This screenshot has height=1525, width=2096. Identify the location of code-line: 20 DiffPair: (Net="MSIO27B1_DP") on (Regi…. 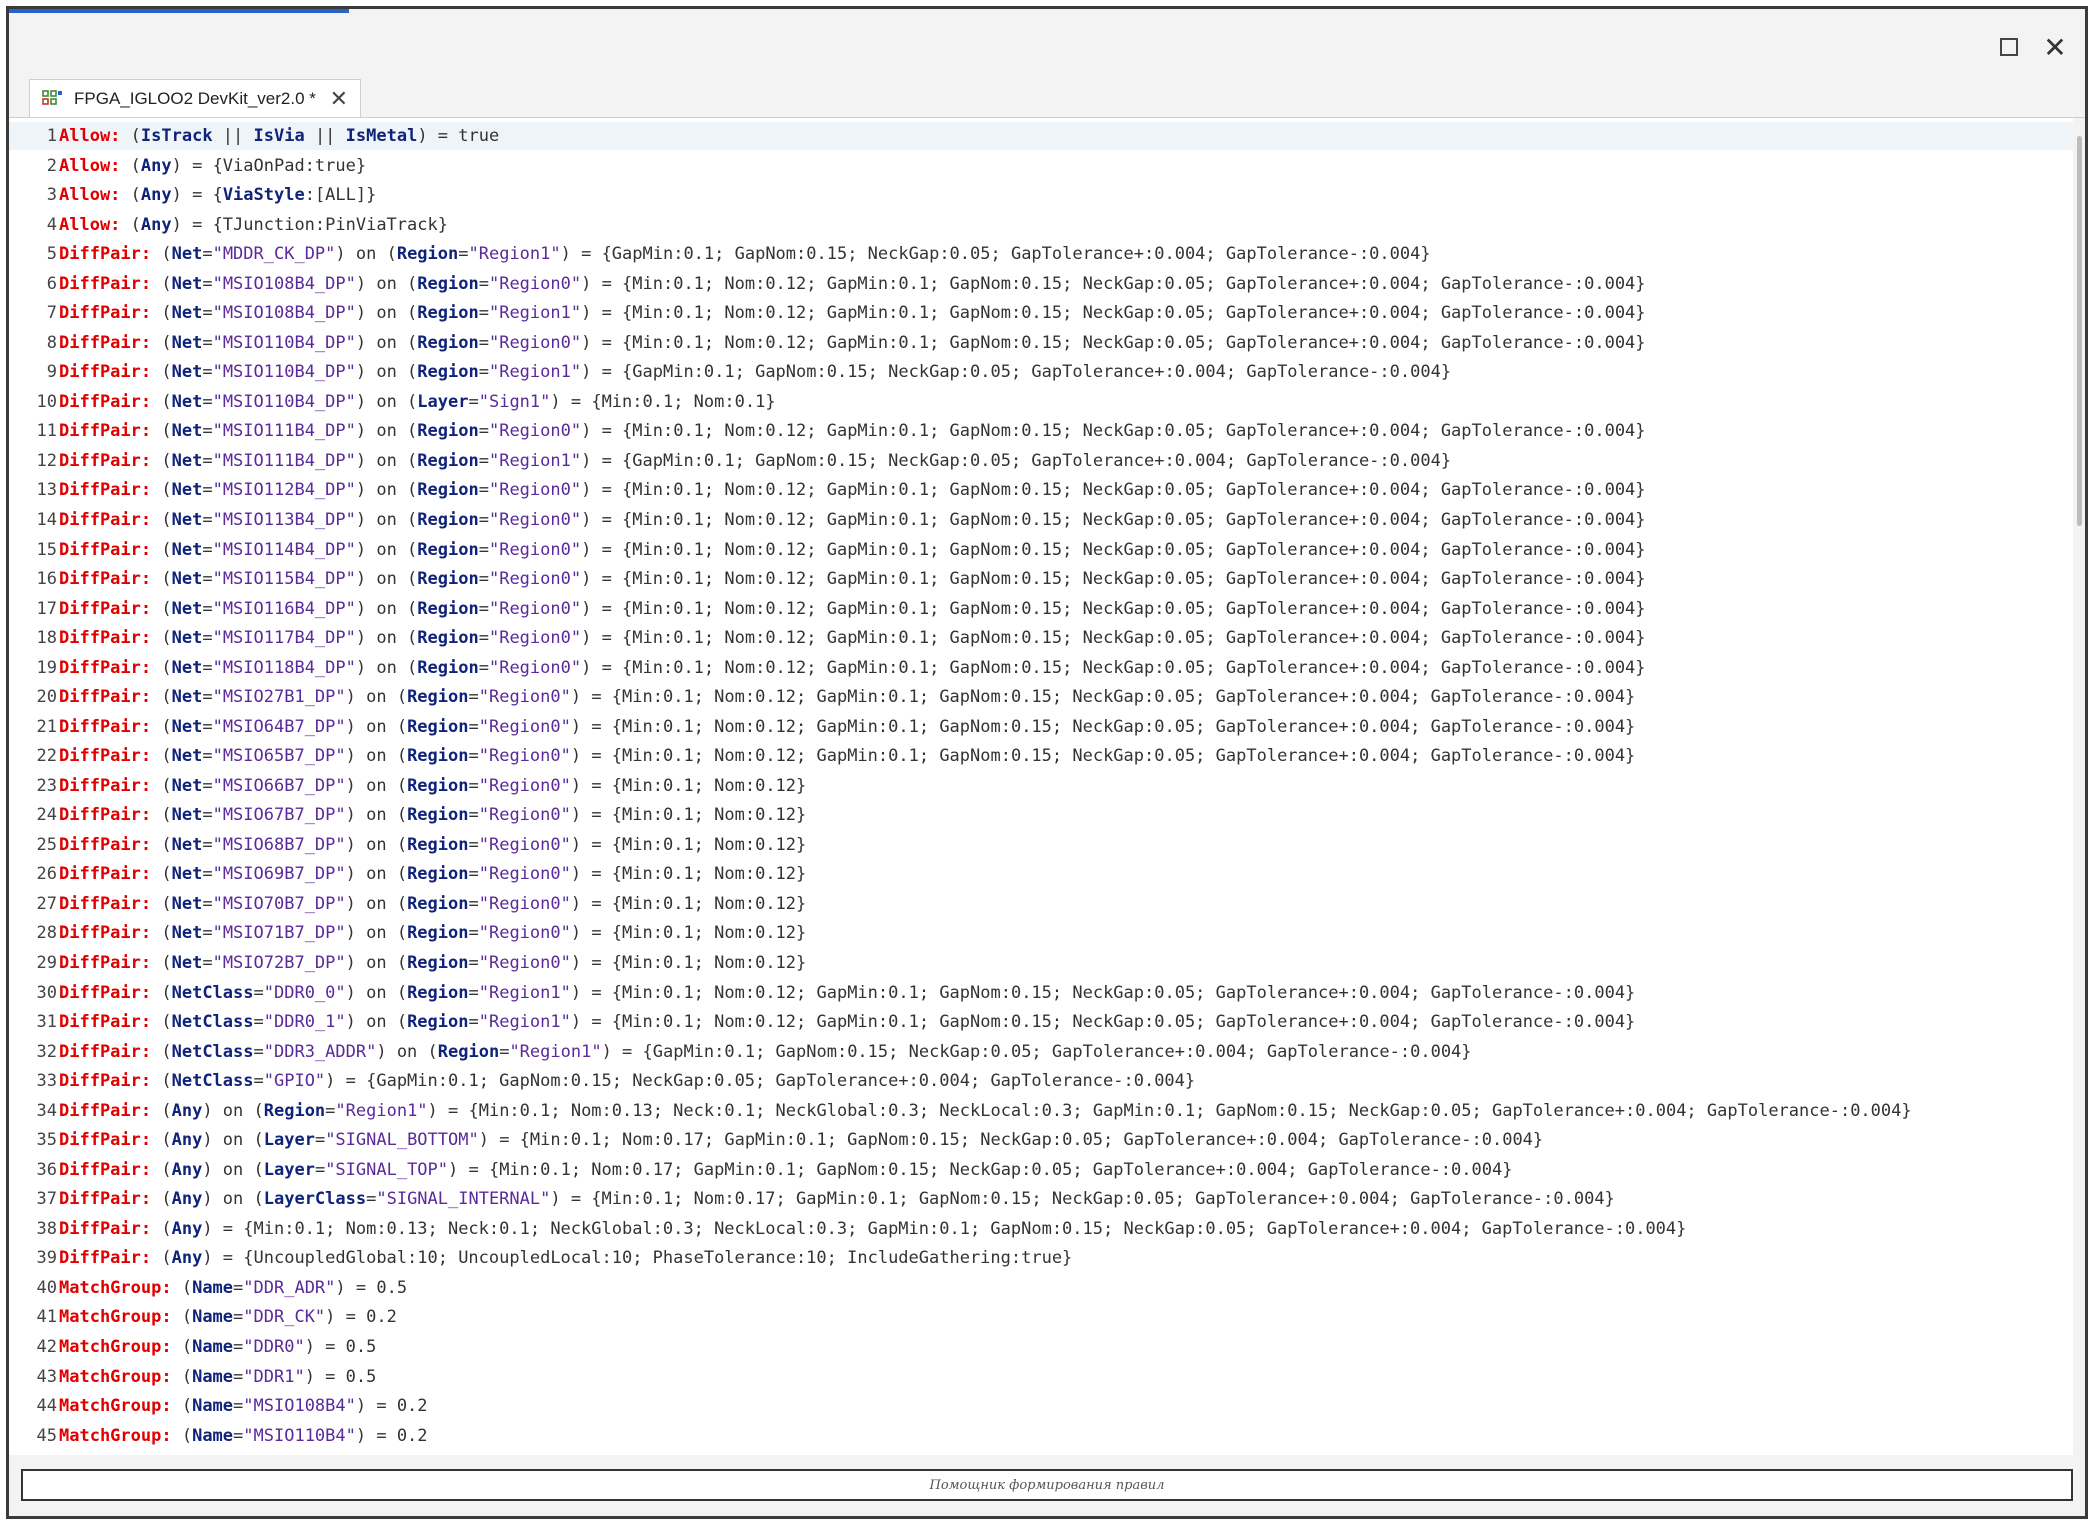
(1041, 697).